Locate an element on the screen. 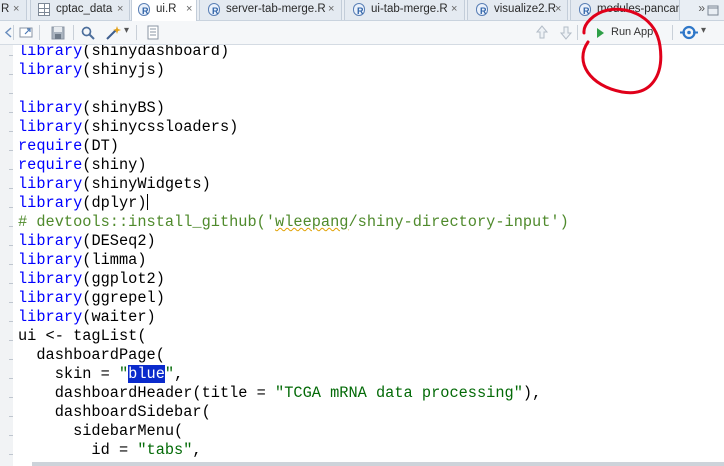  tabs-overflow-chevron-icon: » is located at coordinates (701, 8).